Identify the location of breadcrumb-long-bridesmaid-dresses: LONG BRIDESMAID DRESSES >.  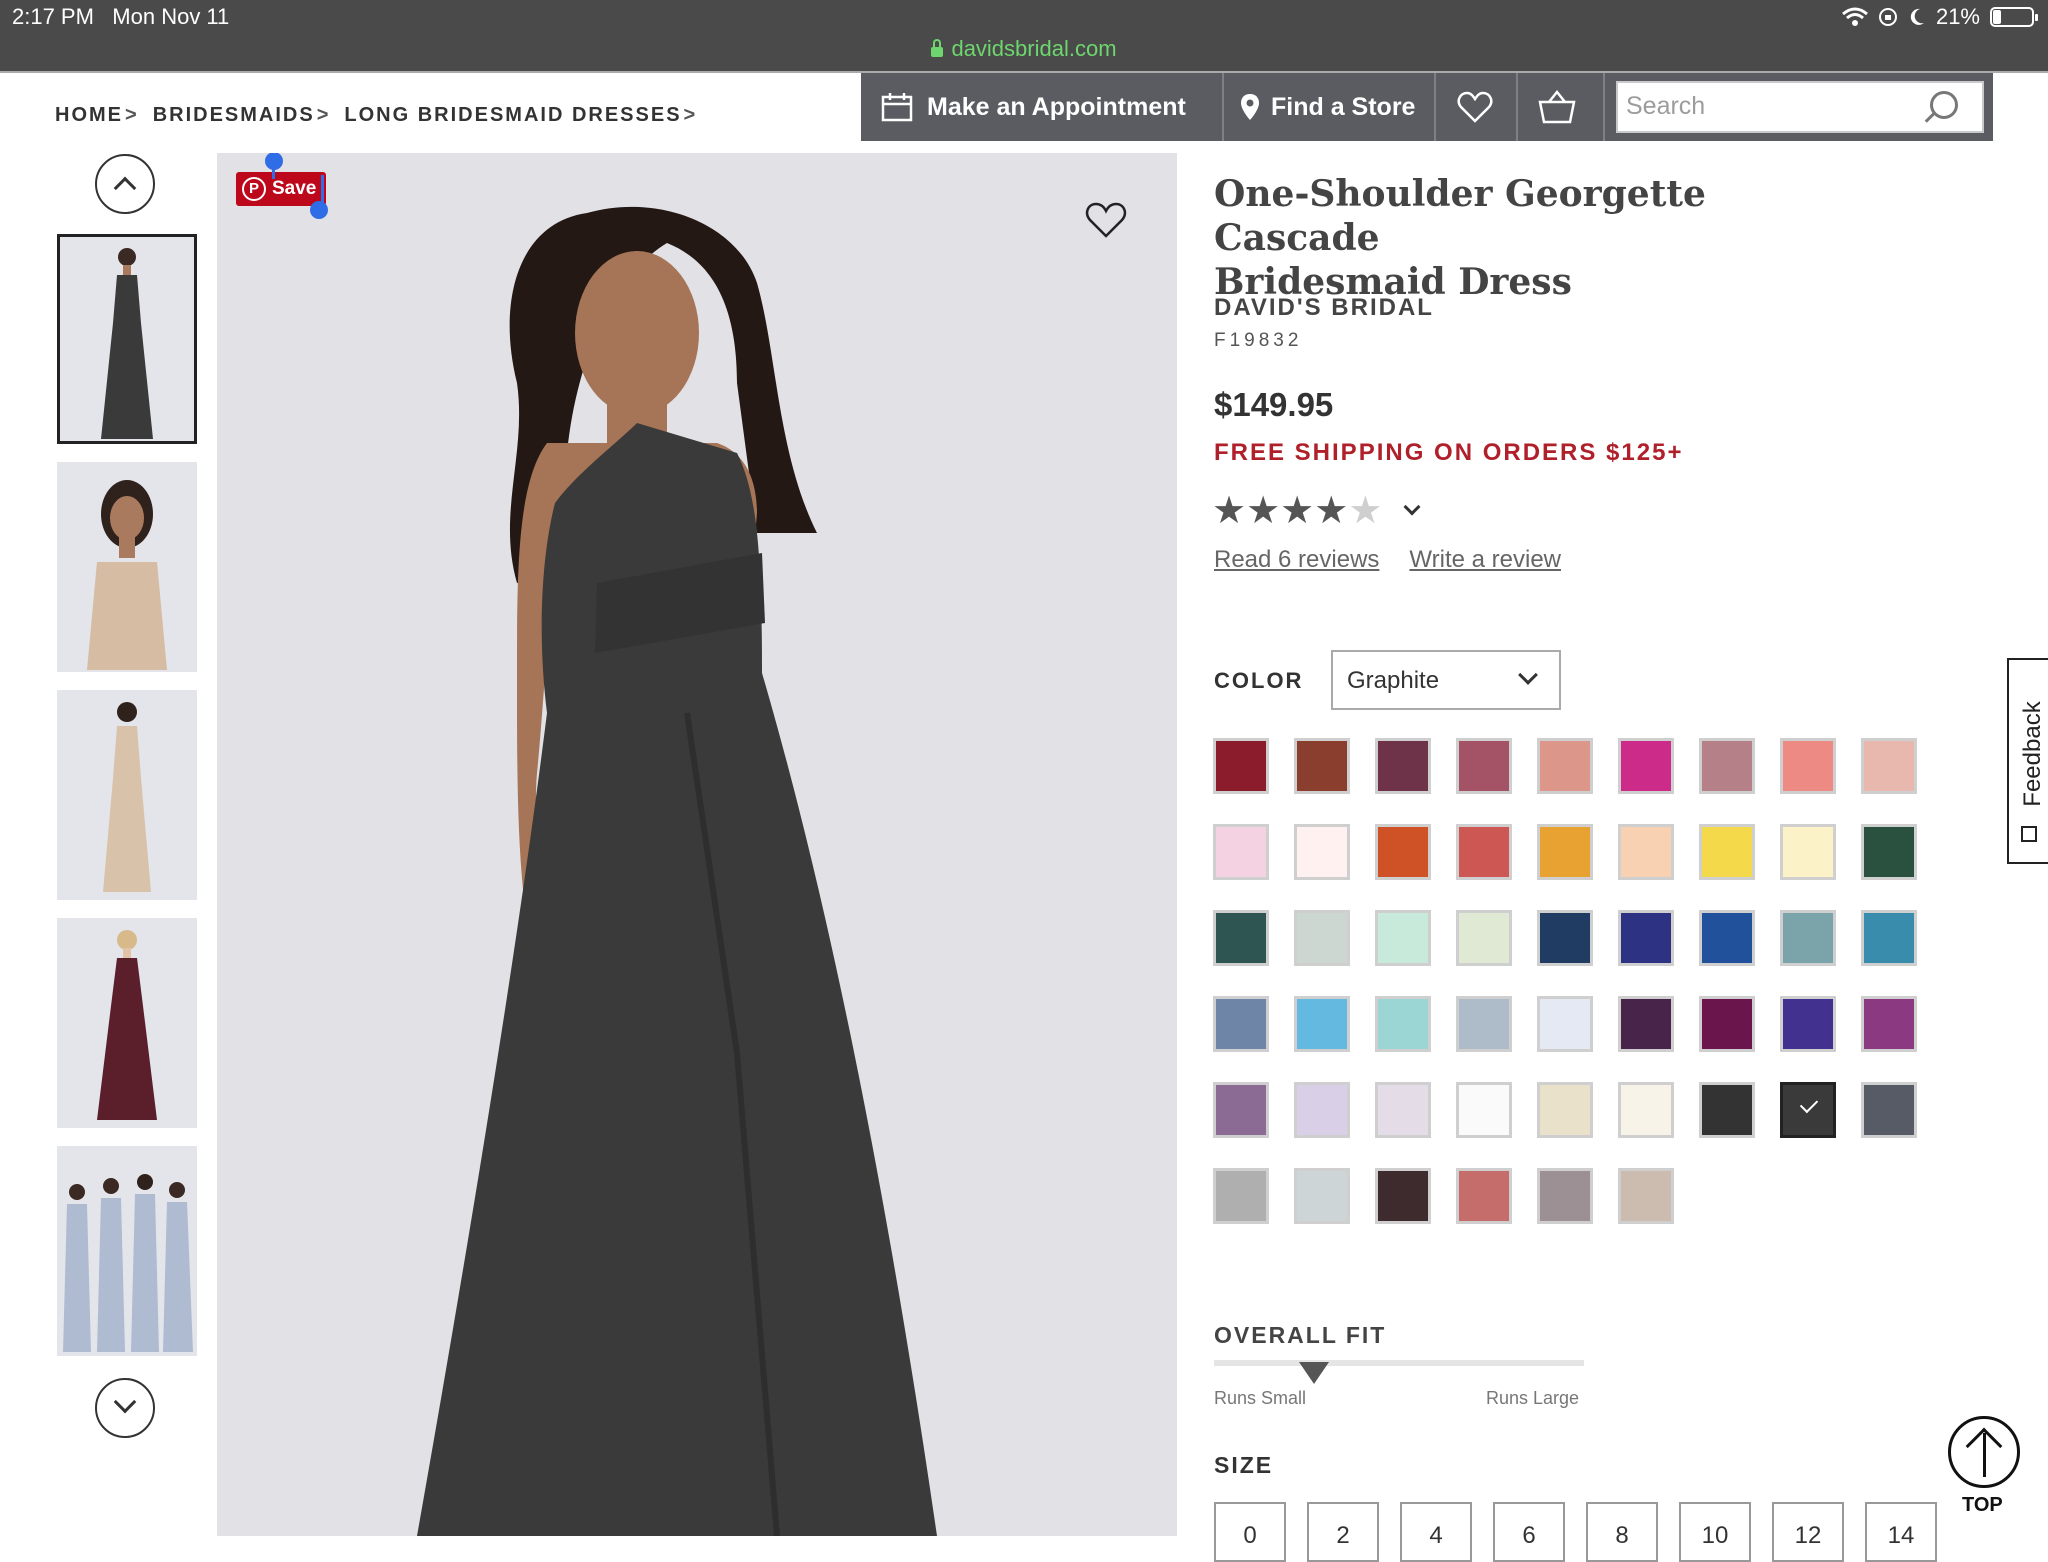
(522, 115).